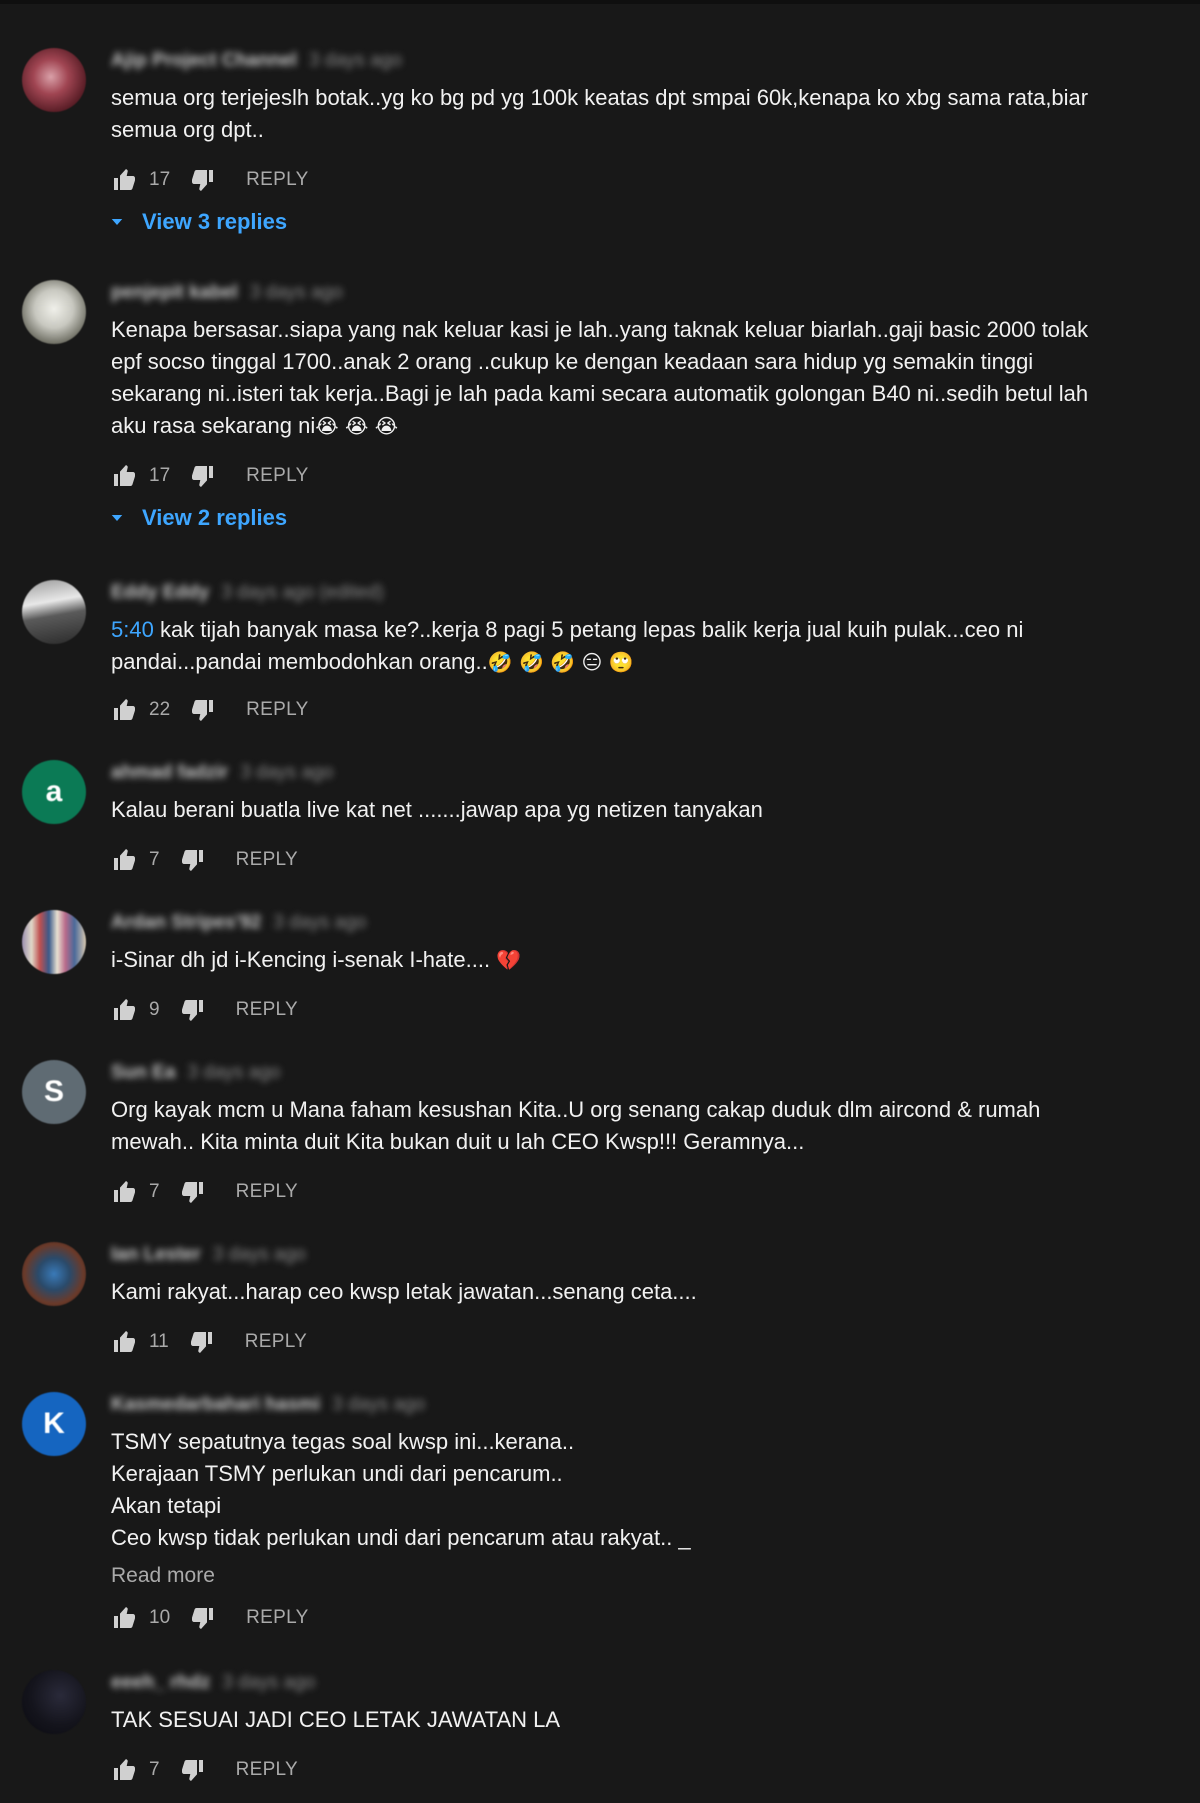 The width and height of the screenshot is (1200, 1803). Describe the element at coordinates (611, 426) in the screenshot. I see `comment-line: aku rasa sekarang ni😭 😭 😭` at that location.